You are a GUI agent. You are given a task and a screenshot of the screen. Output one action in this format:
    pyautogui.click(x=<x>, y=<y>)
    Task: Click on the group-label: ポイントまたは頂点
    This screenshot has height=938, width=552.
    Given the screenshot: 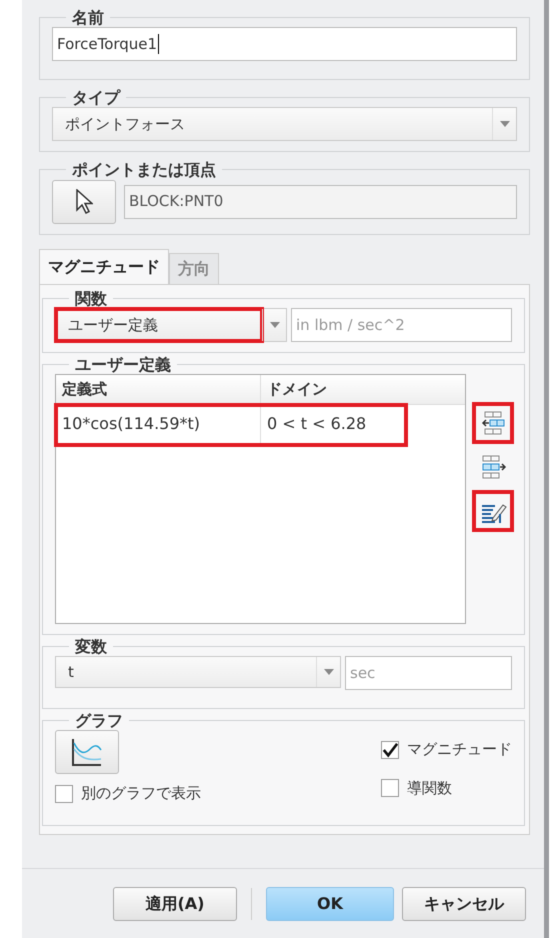 What is the action you would take?
    pyautogui.click(x=144, y=170)
    